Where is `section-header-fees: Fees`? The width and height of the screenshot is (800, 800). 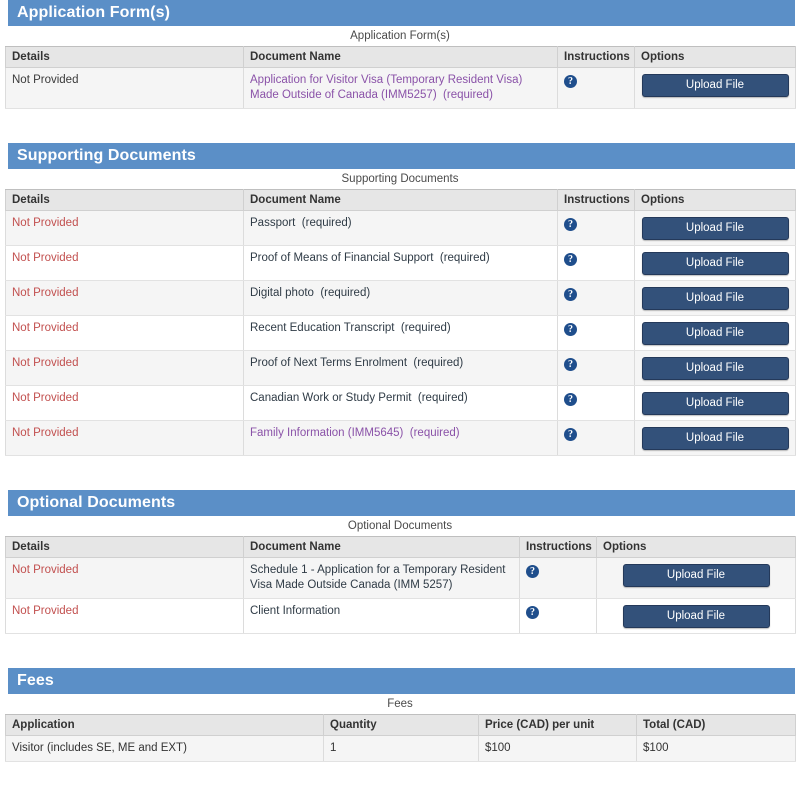 section-header-fees: Fees is located at coordinates (400, 681).